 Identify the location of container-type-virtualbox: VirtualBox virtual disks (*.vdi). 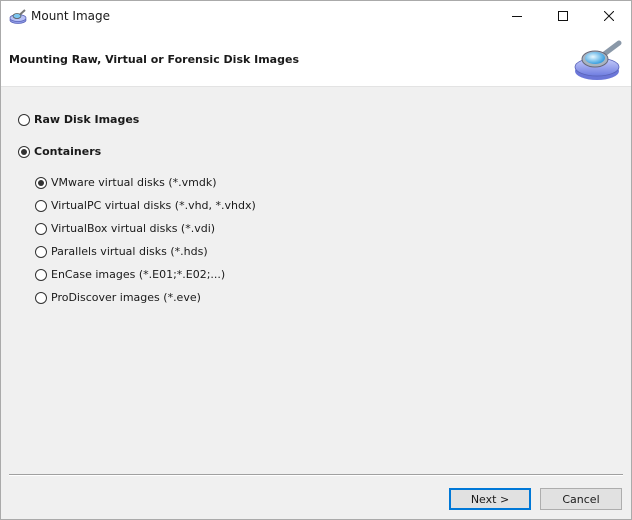
(125, 228).